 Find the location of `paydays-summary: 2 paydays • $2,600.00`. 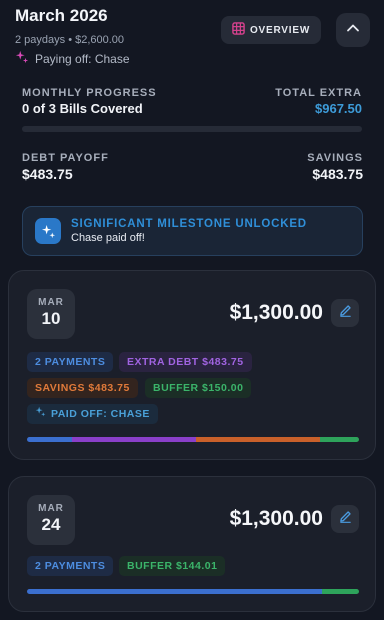

paydays-summary: 2 paydays • $2,600.00 is located at coordinates (70, 40).